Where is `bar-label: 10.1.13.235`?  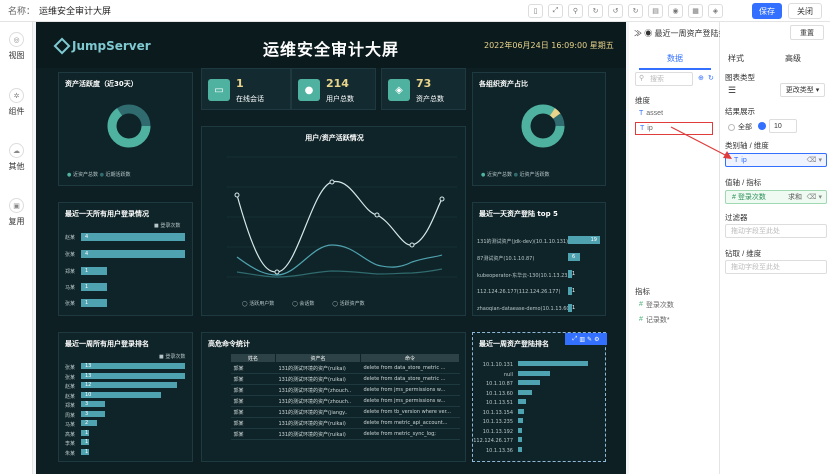 bar-label: 10.1.13.235 is located at coordinates (497, 422).